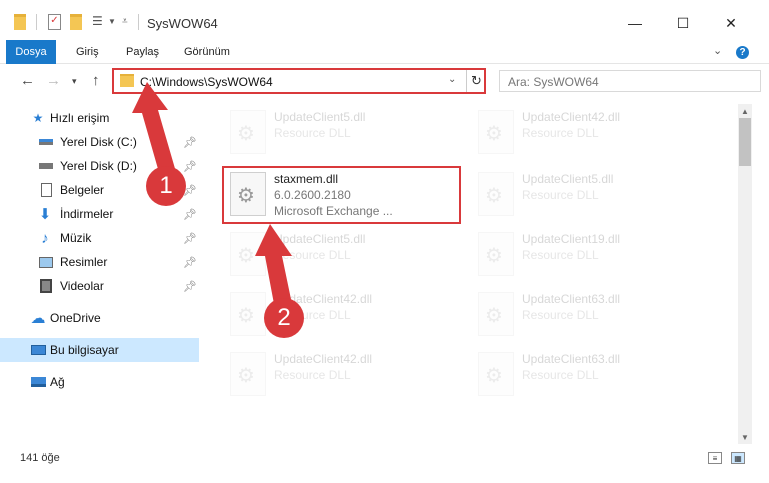 Image resolution: width=769 pixels, height=483 pixels. I want to click on new-folder-icon, so click(76, 22).